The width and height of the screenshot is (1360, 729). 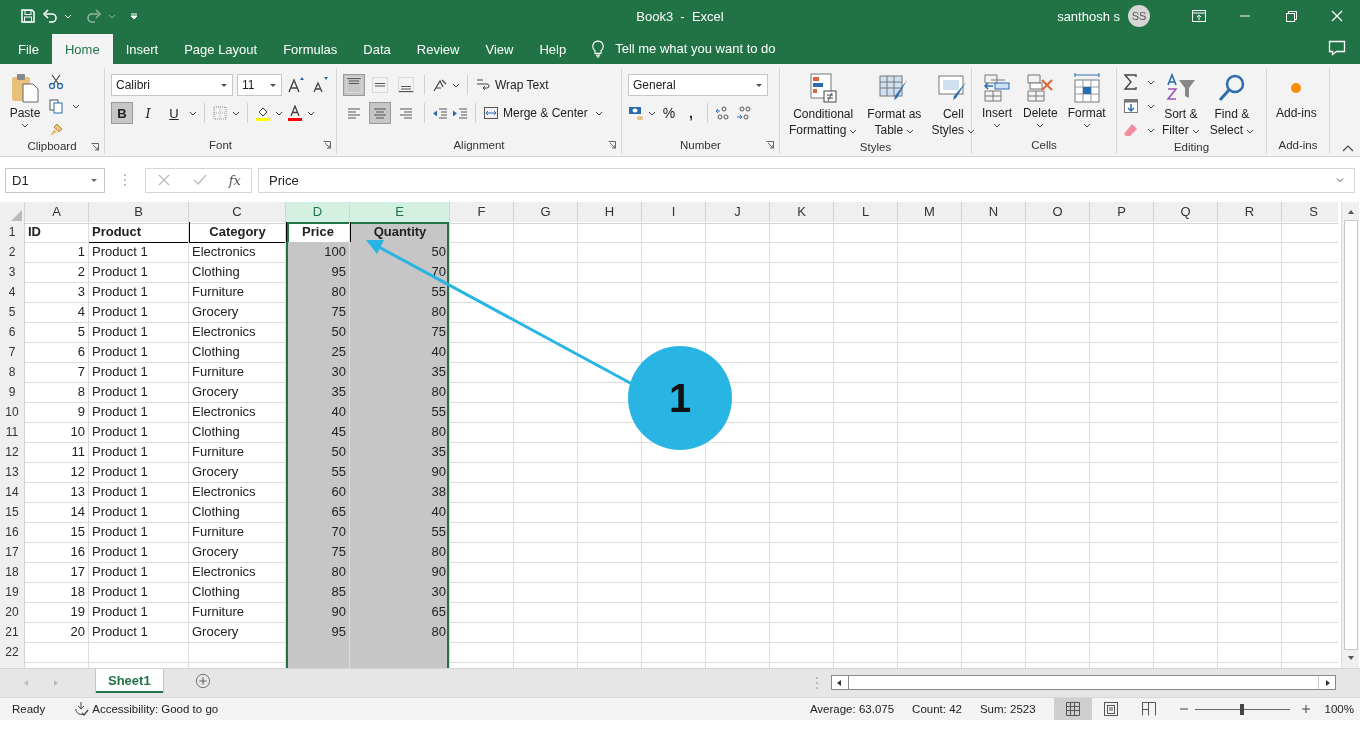 I want to click on slider-thumb, so click(x=1242, y=709).